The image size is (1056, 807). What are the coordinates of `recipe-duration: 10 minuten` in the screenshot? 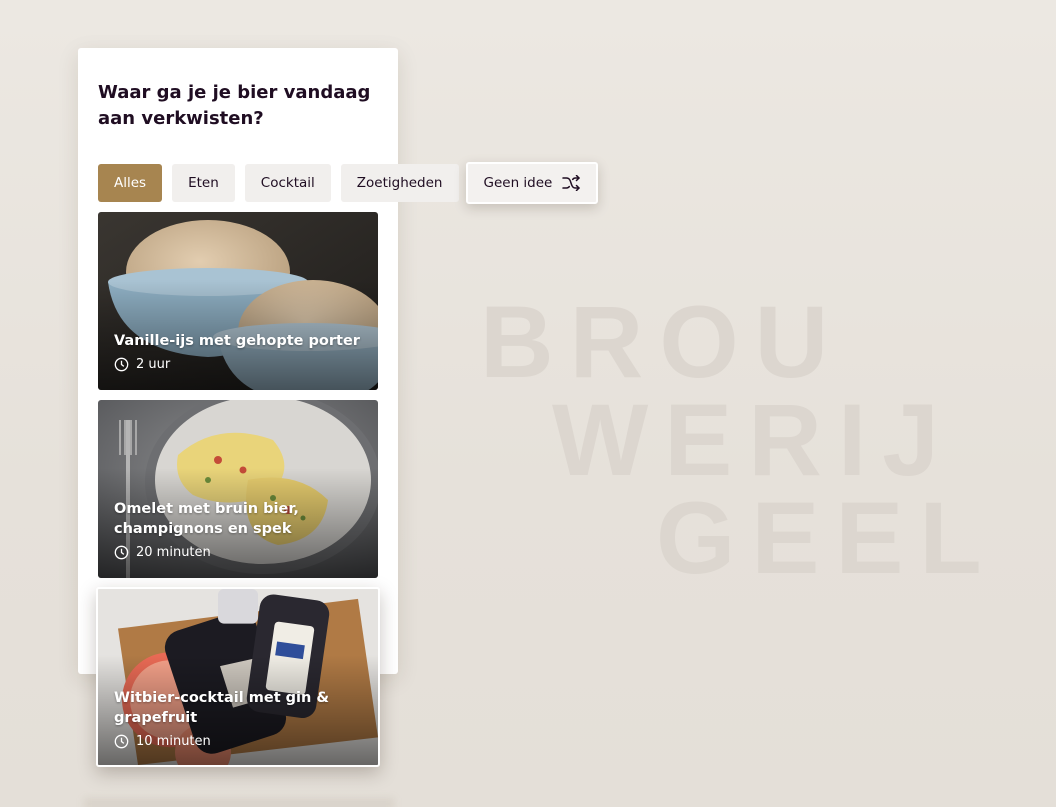 It's located at (162, 741).